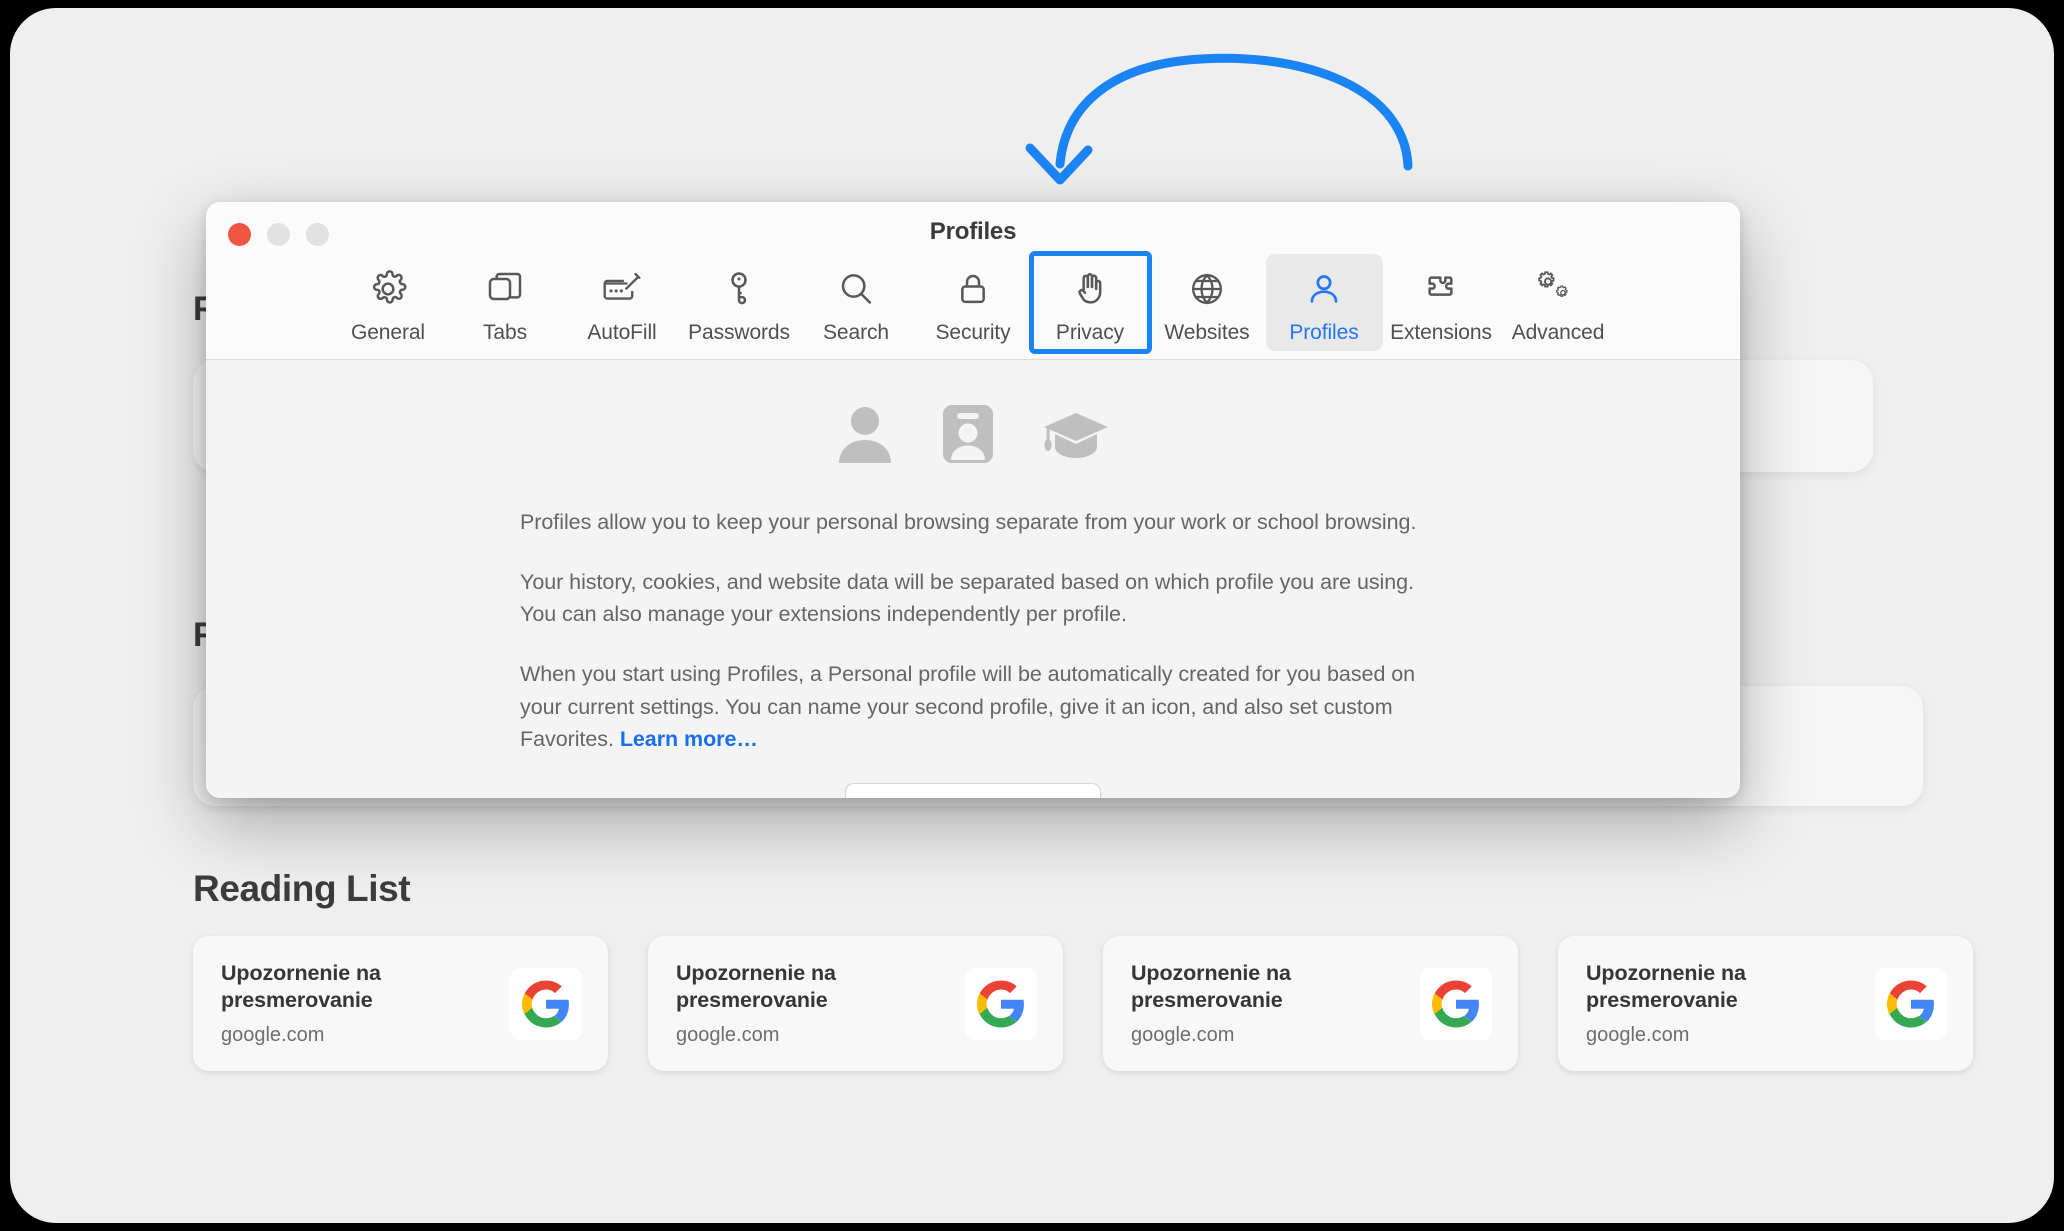  Describe the element at coordinates (1207, 332) in the screenshot. I see `tab-label: Websites` at that location.